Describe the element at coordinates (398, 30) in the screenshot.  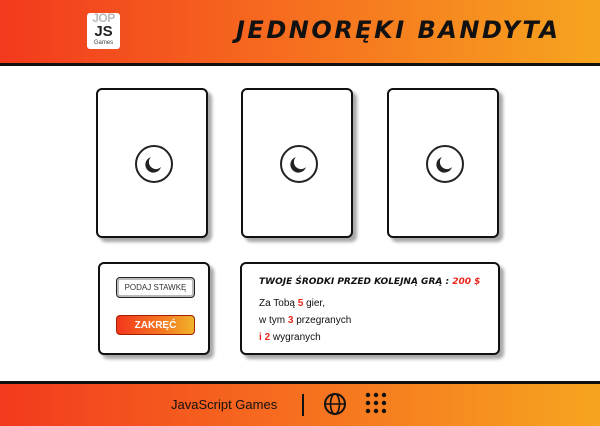
I see `page-title: Jednoręki bandyta` at that location.